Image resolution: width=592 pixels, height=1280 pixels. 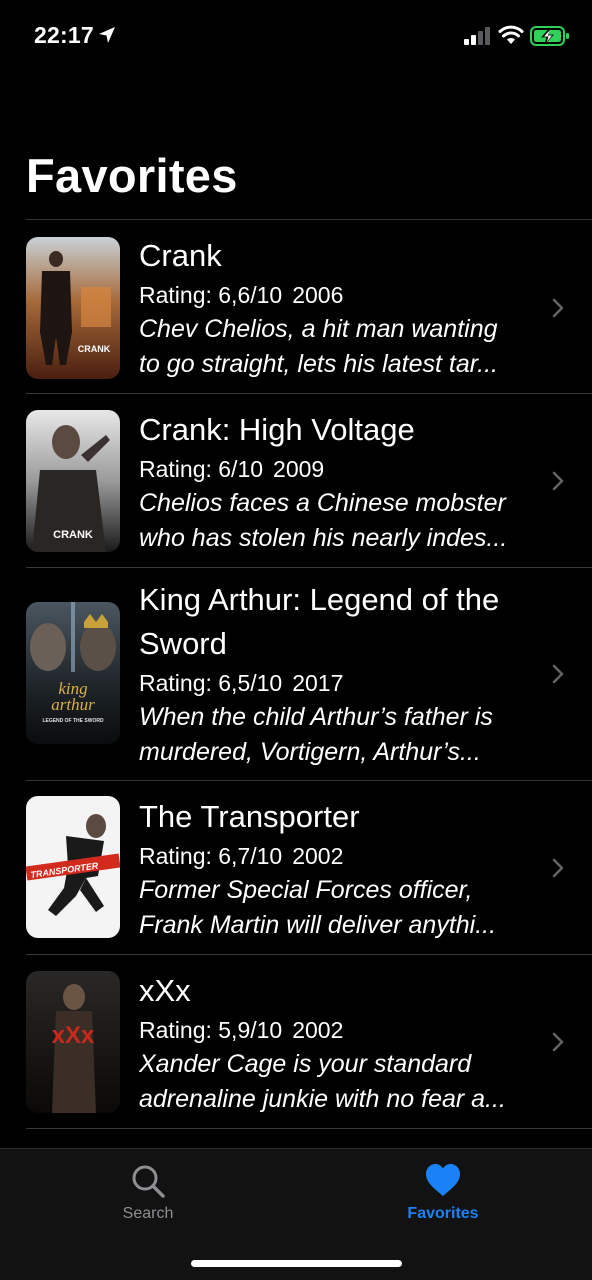 What do you see at coordinates (211, 295) in the screenshot?
I see `movie-rating: Rating: 6,6/10` at bounding box center [211, 295].